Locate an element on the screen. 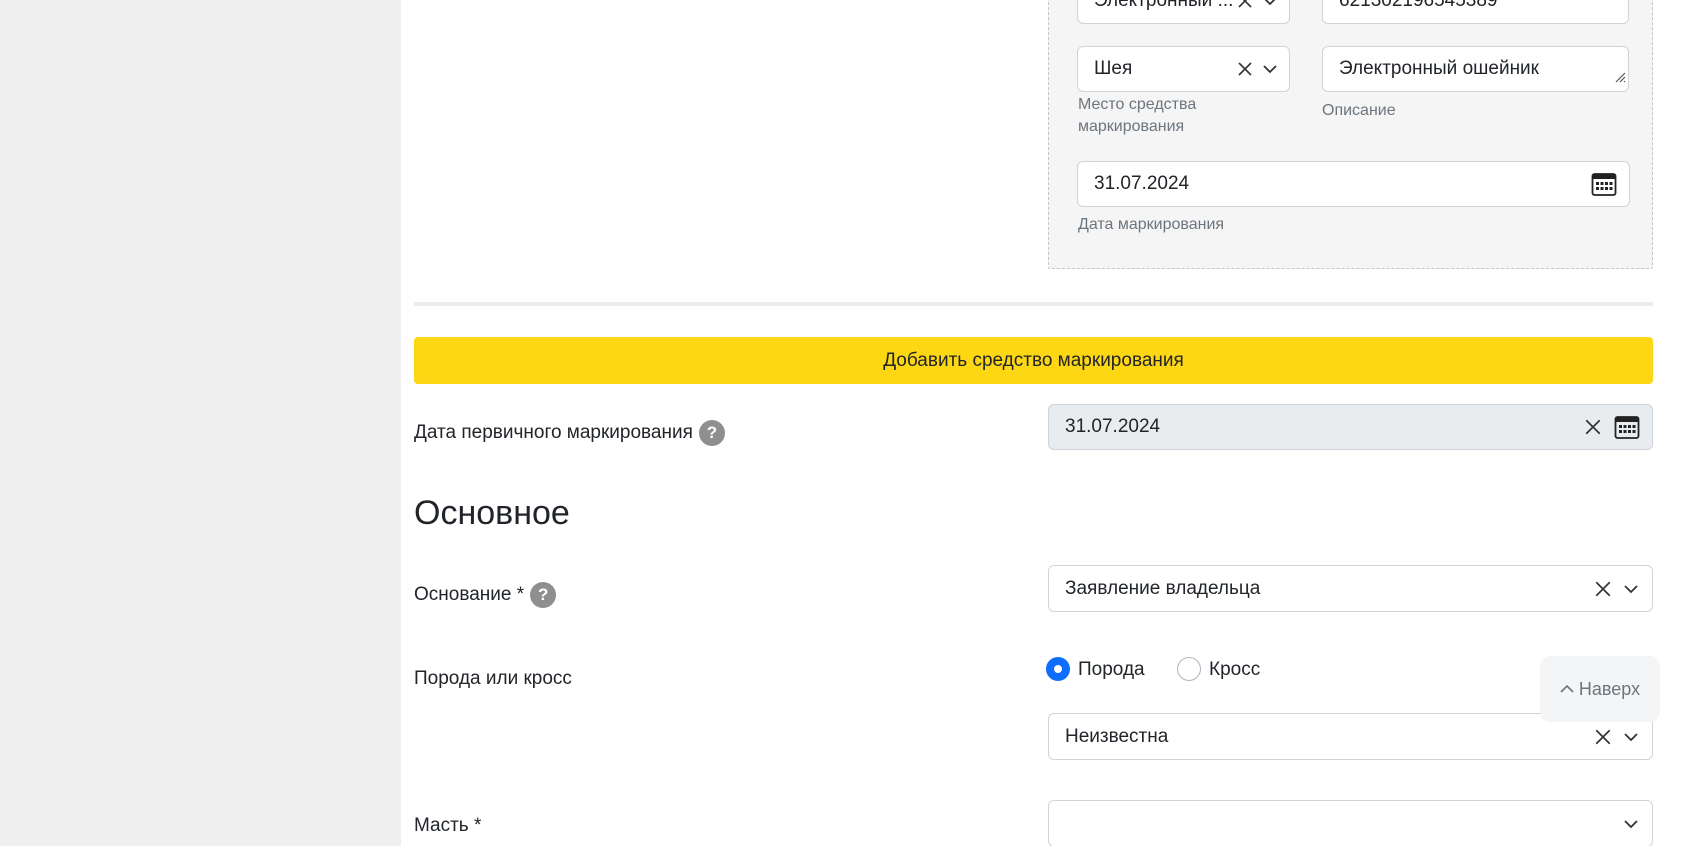  marking-date-input: 31.07.2024 is located at coordinates (1353, 184).